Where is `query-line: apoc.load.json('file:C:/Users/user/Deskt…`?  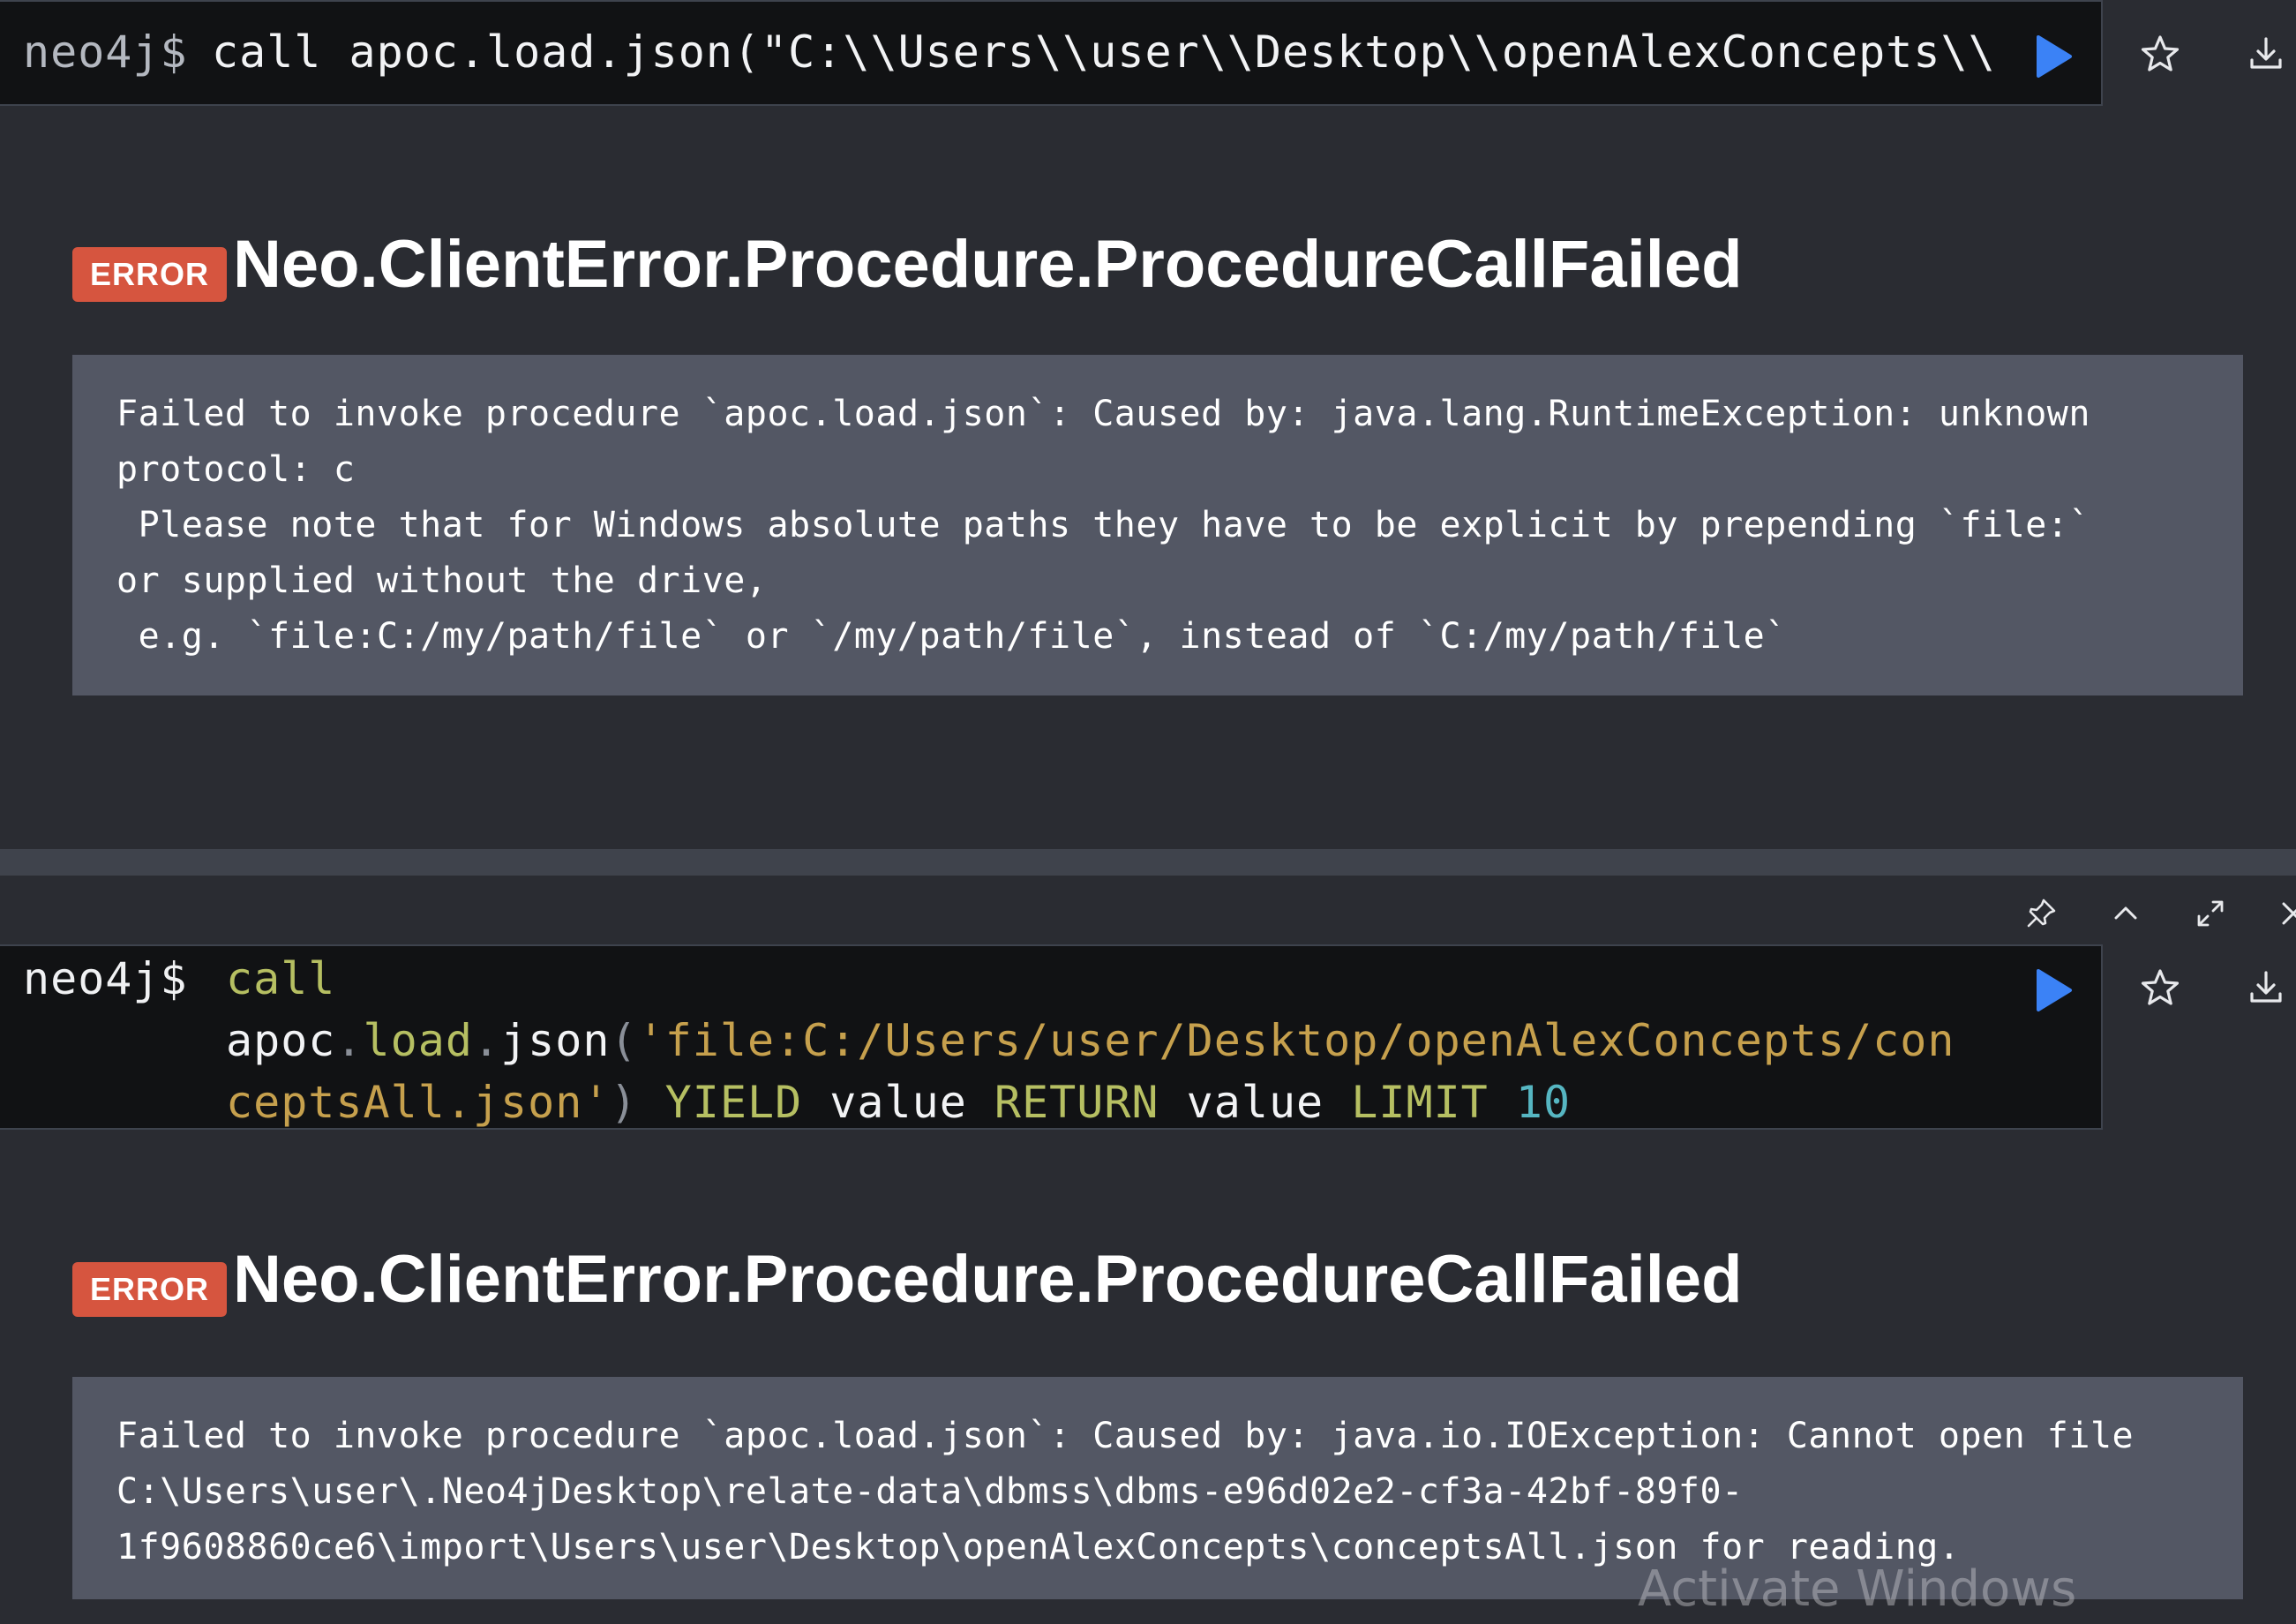
query-line: apoc.load.json('file:C:/Users/user/Deskt… is located at coordinates (1090, 1040).